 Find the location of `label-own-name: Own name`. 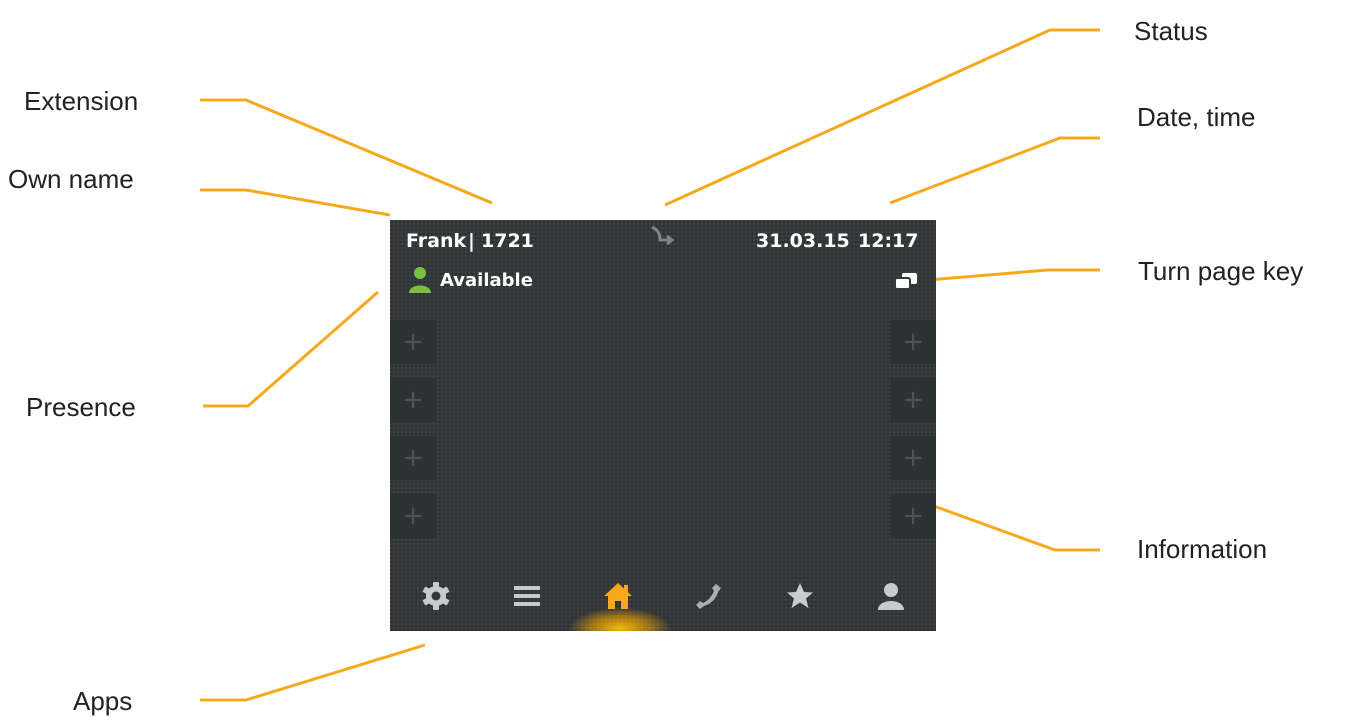

label-own-name: Own name is located at coordinates (71, 179).